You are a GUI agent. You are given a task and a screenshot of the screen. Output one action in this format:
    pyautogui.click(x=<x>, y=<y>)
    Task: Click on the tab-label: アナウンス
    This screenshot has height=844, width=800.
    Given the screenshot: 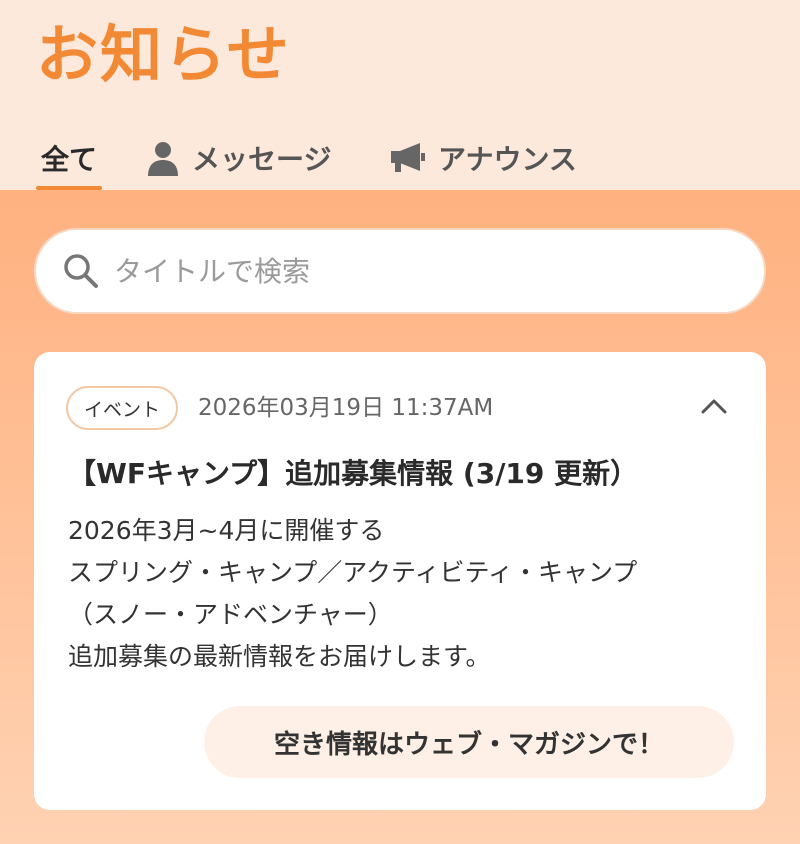 What is the action you would take?
    pyautogui.click(x=507, y=159)
    